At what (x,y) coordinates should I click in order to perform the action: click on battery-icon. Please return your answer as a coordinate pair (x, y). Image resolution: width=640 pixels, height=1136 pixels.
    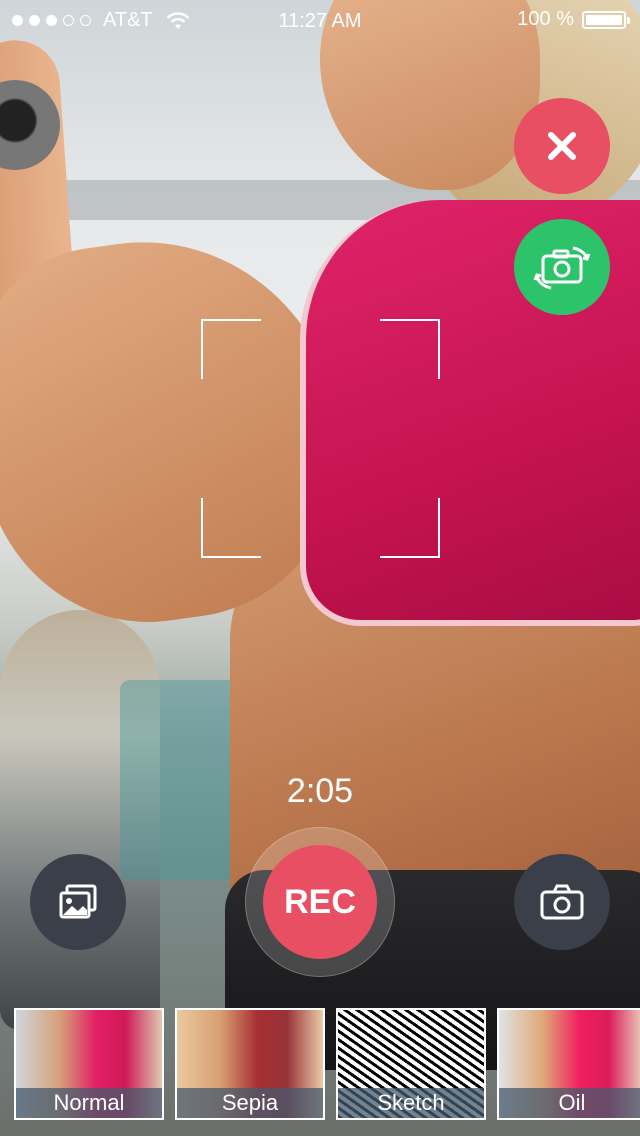
    Looking at the image, I should click on (606, 19).